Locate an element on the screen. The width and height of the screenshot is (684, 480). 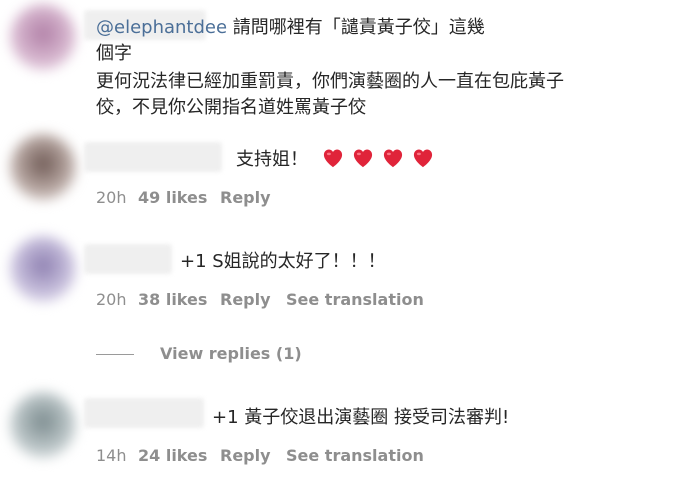
view-replies-button: View replies (1) is located at coordinates (231, 354).